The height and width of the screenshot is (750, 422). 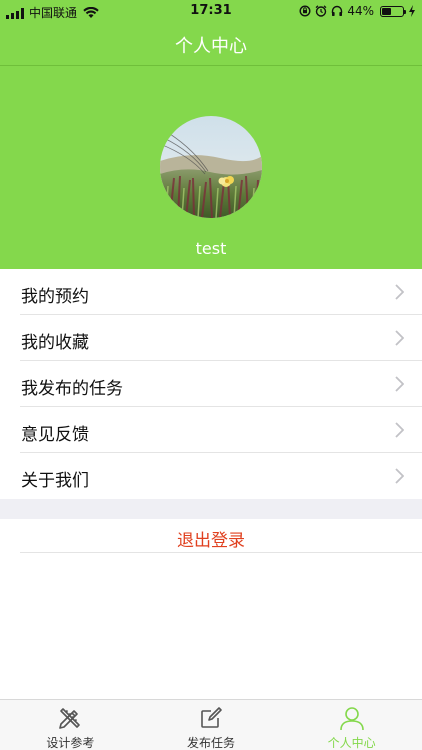 What do you see at coordinates (211, 248) in the screenshot?
I see `username: test` at bounding box center [211, 248].